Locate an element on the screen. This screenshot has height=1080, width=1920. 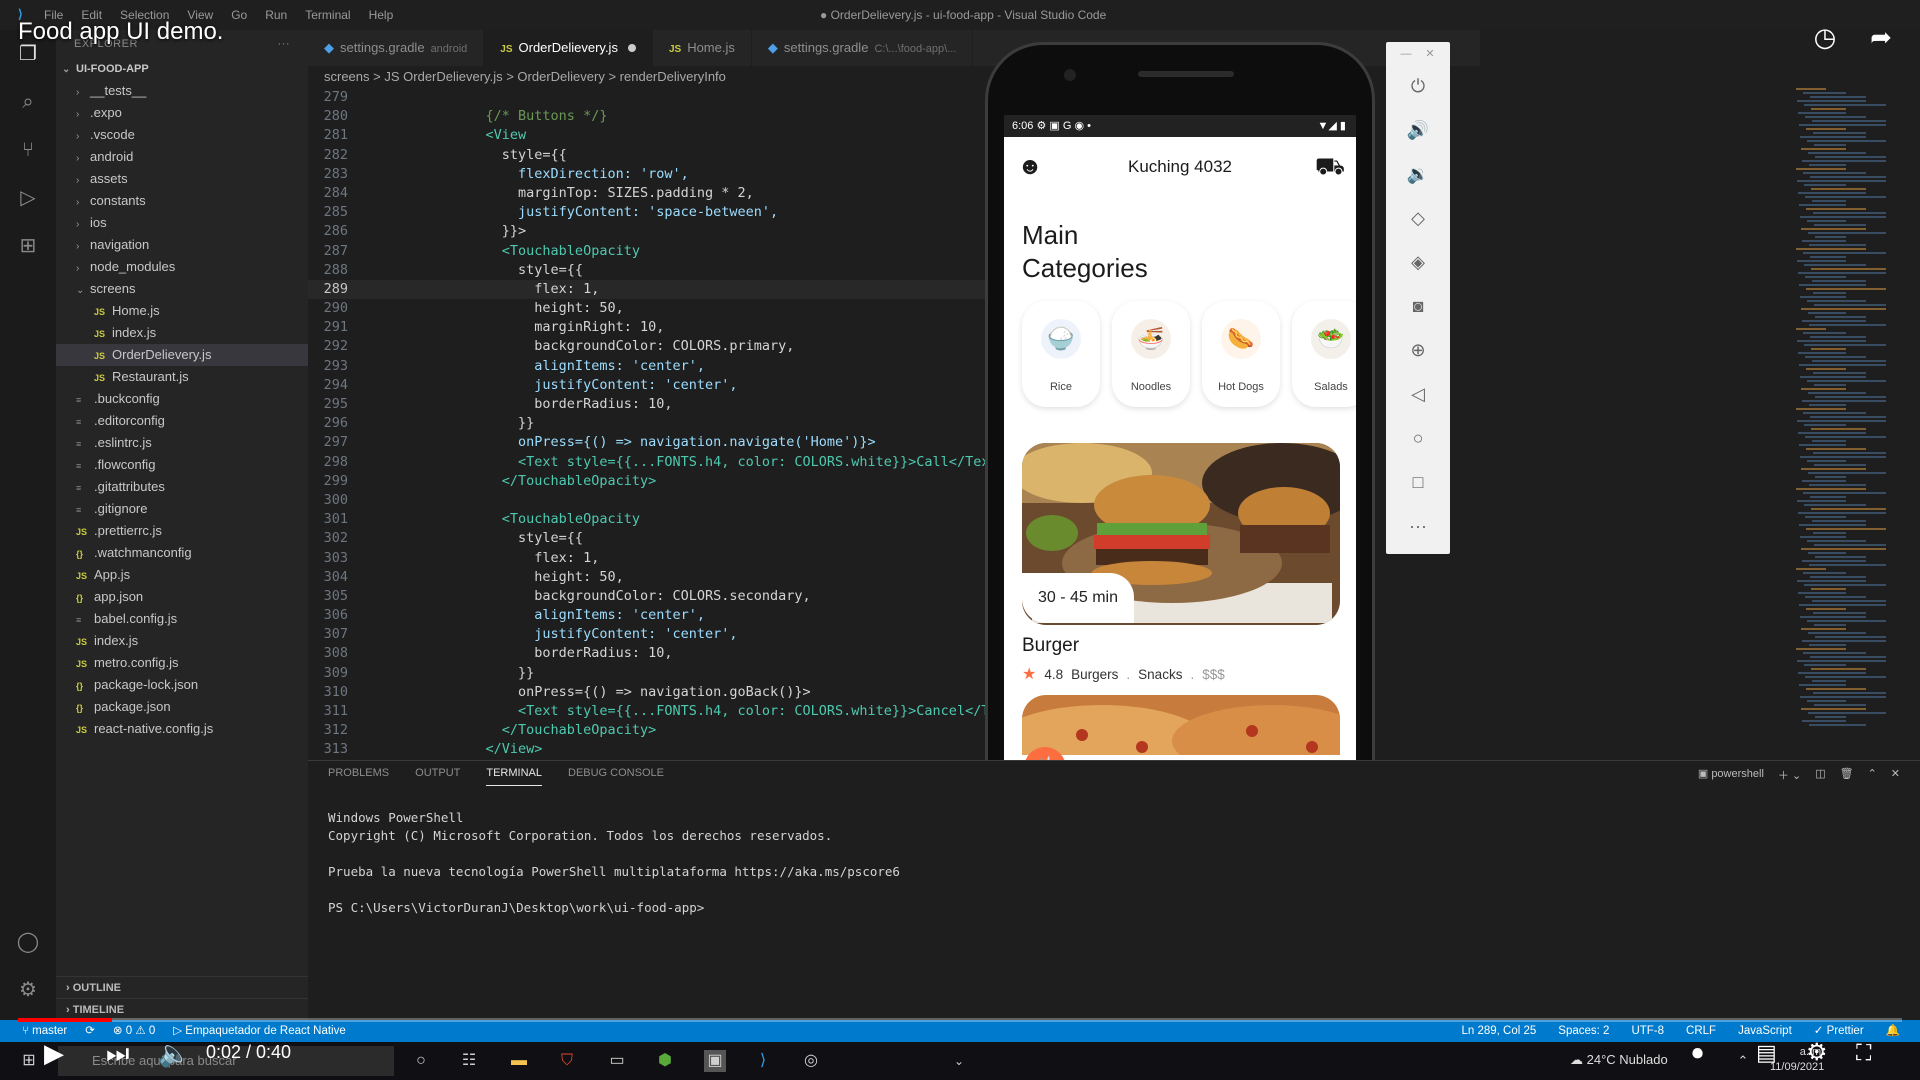
search-icon: ⌕ is located at coordinates (28, 102).